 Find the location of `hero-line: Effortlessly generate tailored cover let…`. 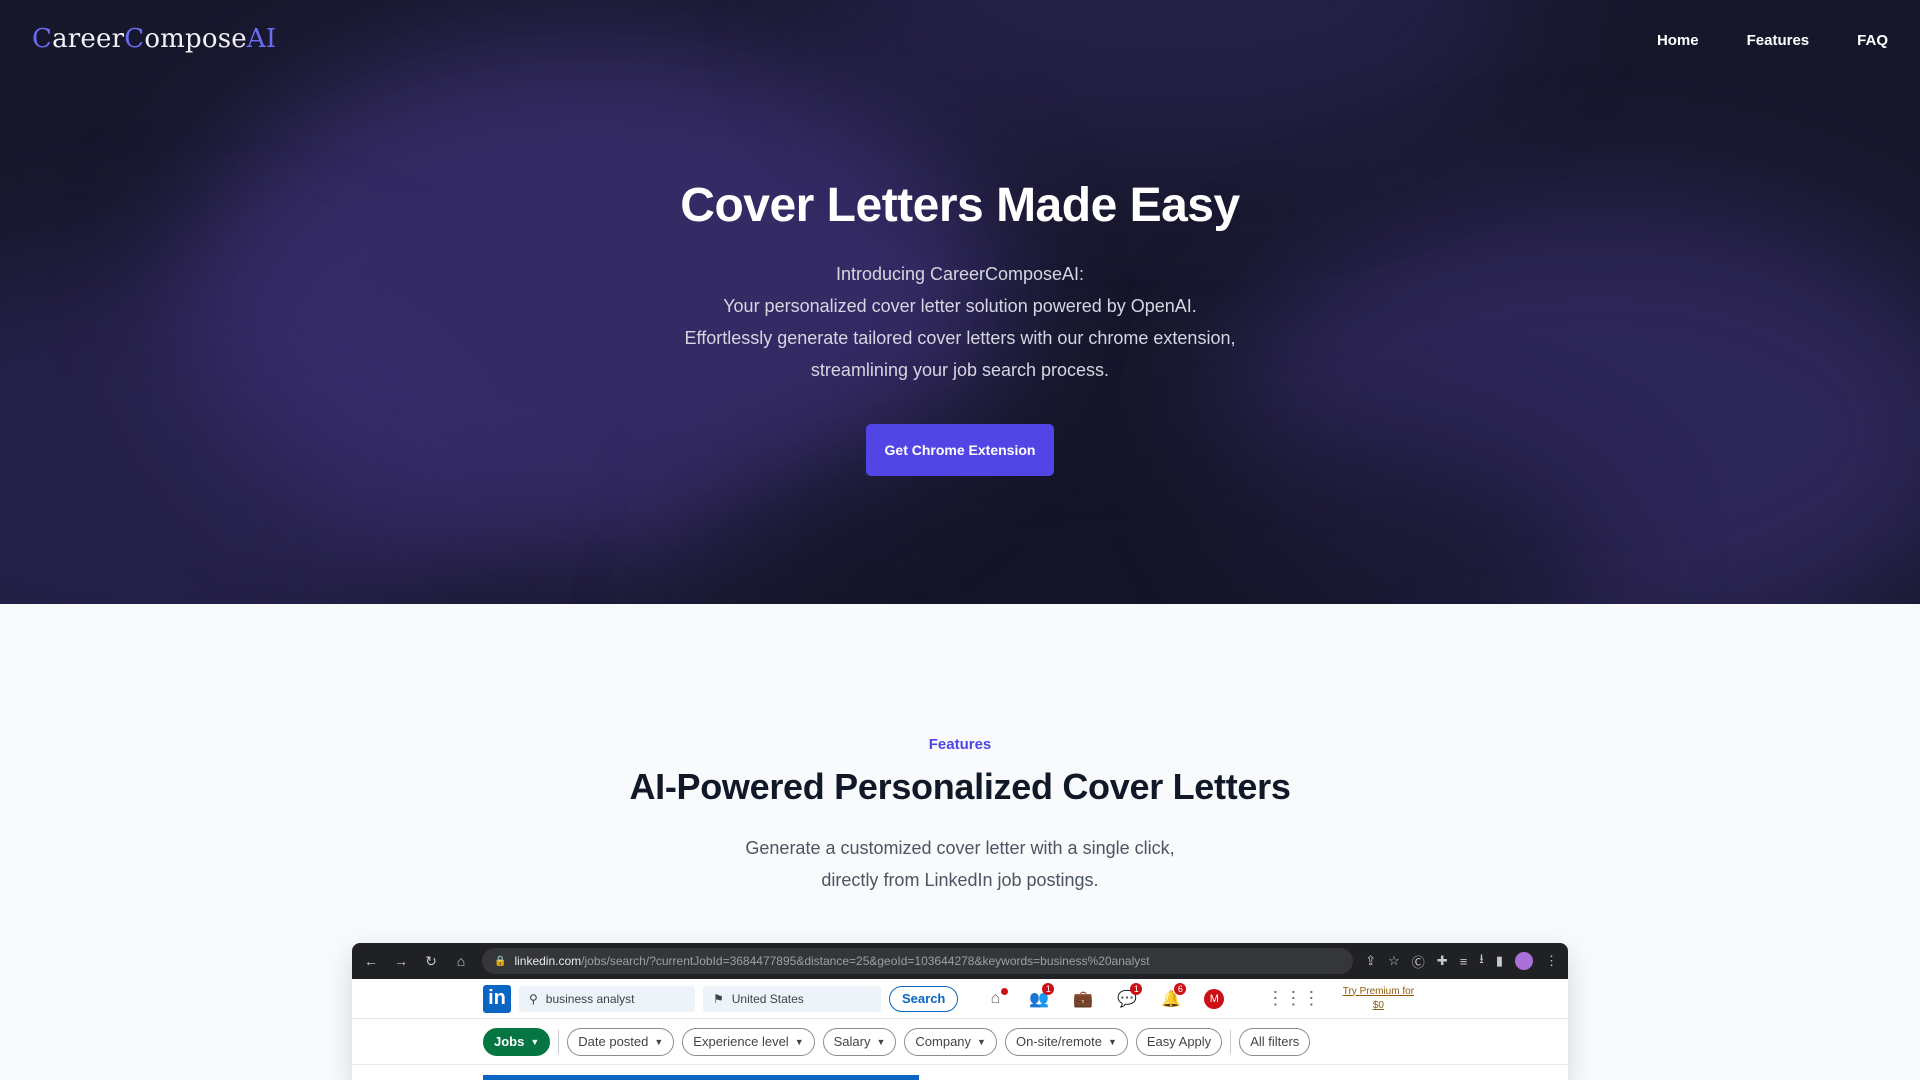

hero-line: Effortlessly generate tailored cover let… is located at coordinates (960, 338).